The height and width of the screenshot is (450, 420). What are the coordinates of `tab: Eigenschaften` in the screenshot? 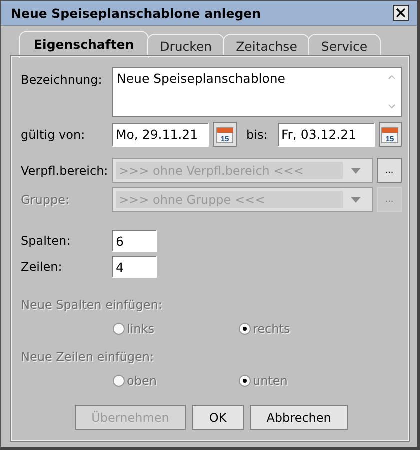 It's located at (84, 44).